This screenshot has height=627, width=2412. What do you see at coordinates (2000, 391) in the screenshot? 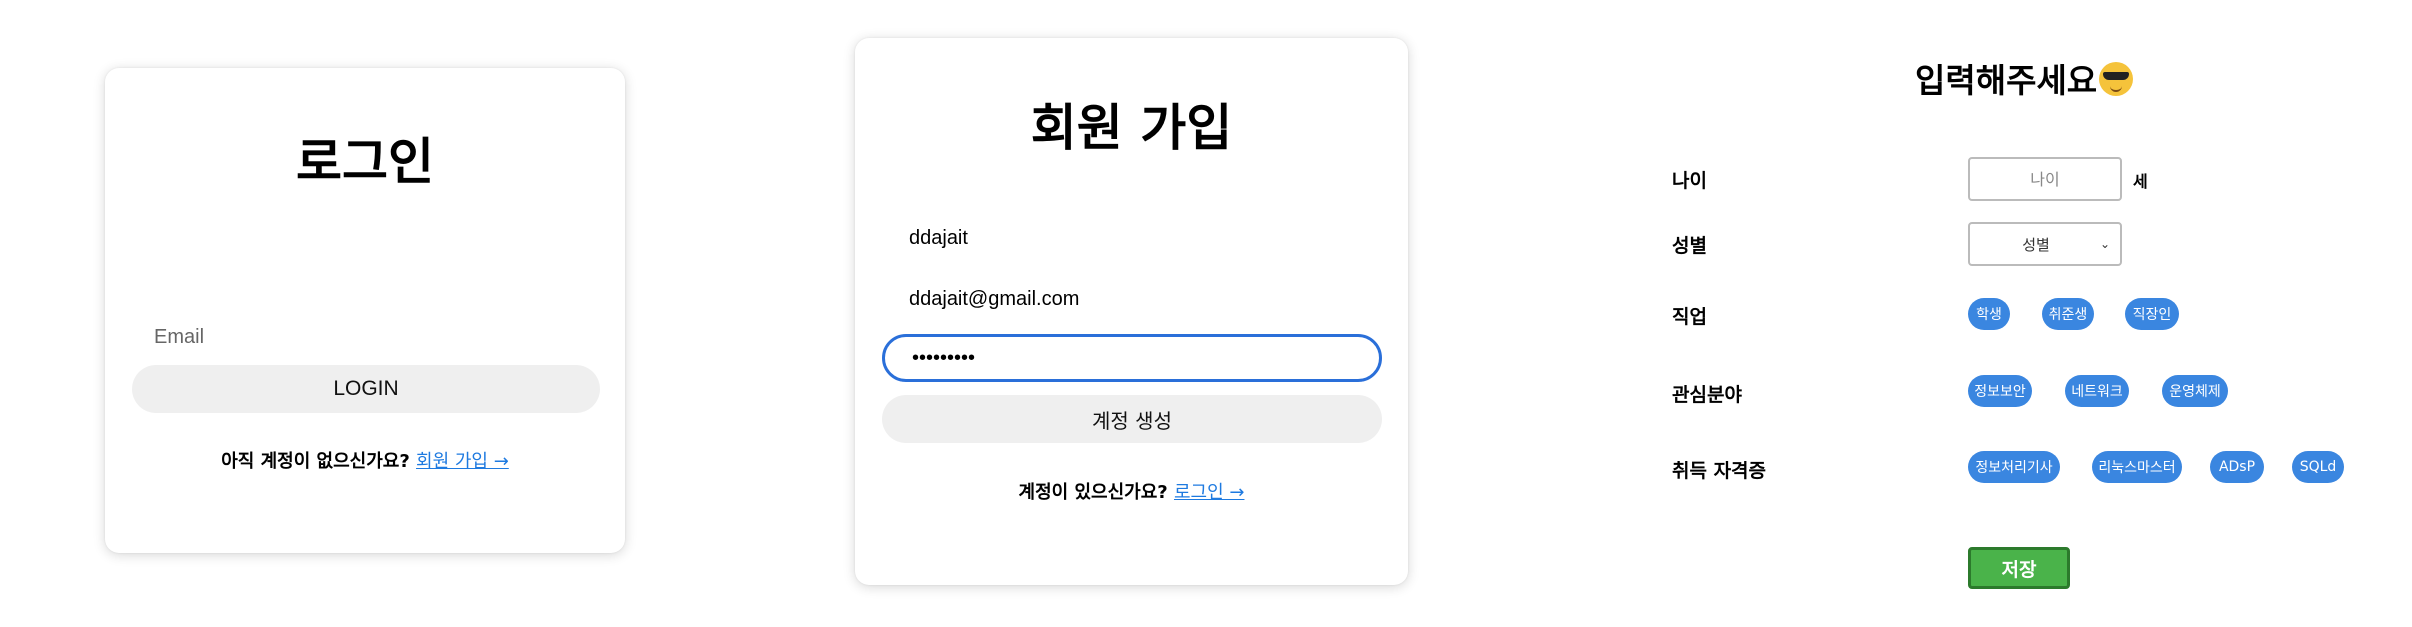
I see `interest-option-security: 정보보안` at bounding box center [2000, 391].